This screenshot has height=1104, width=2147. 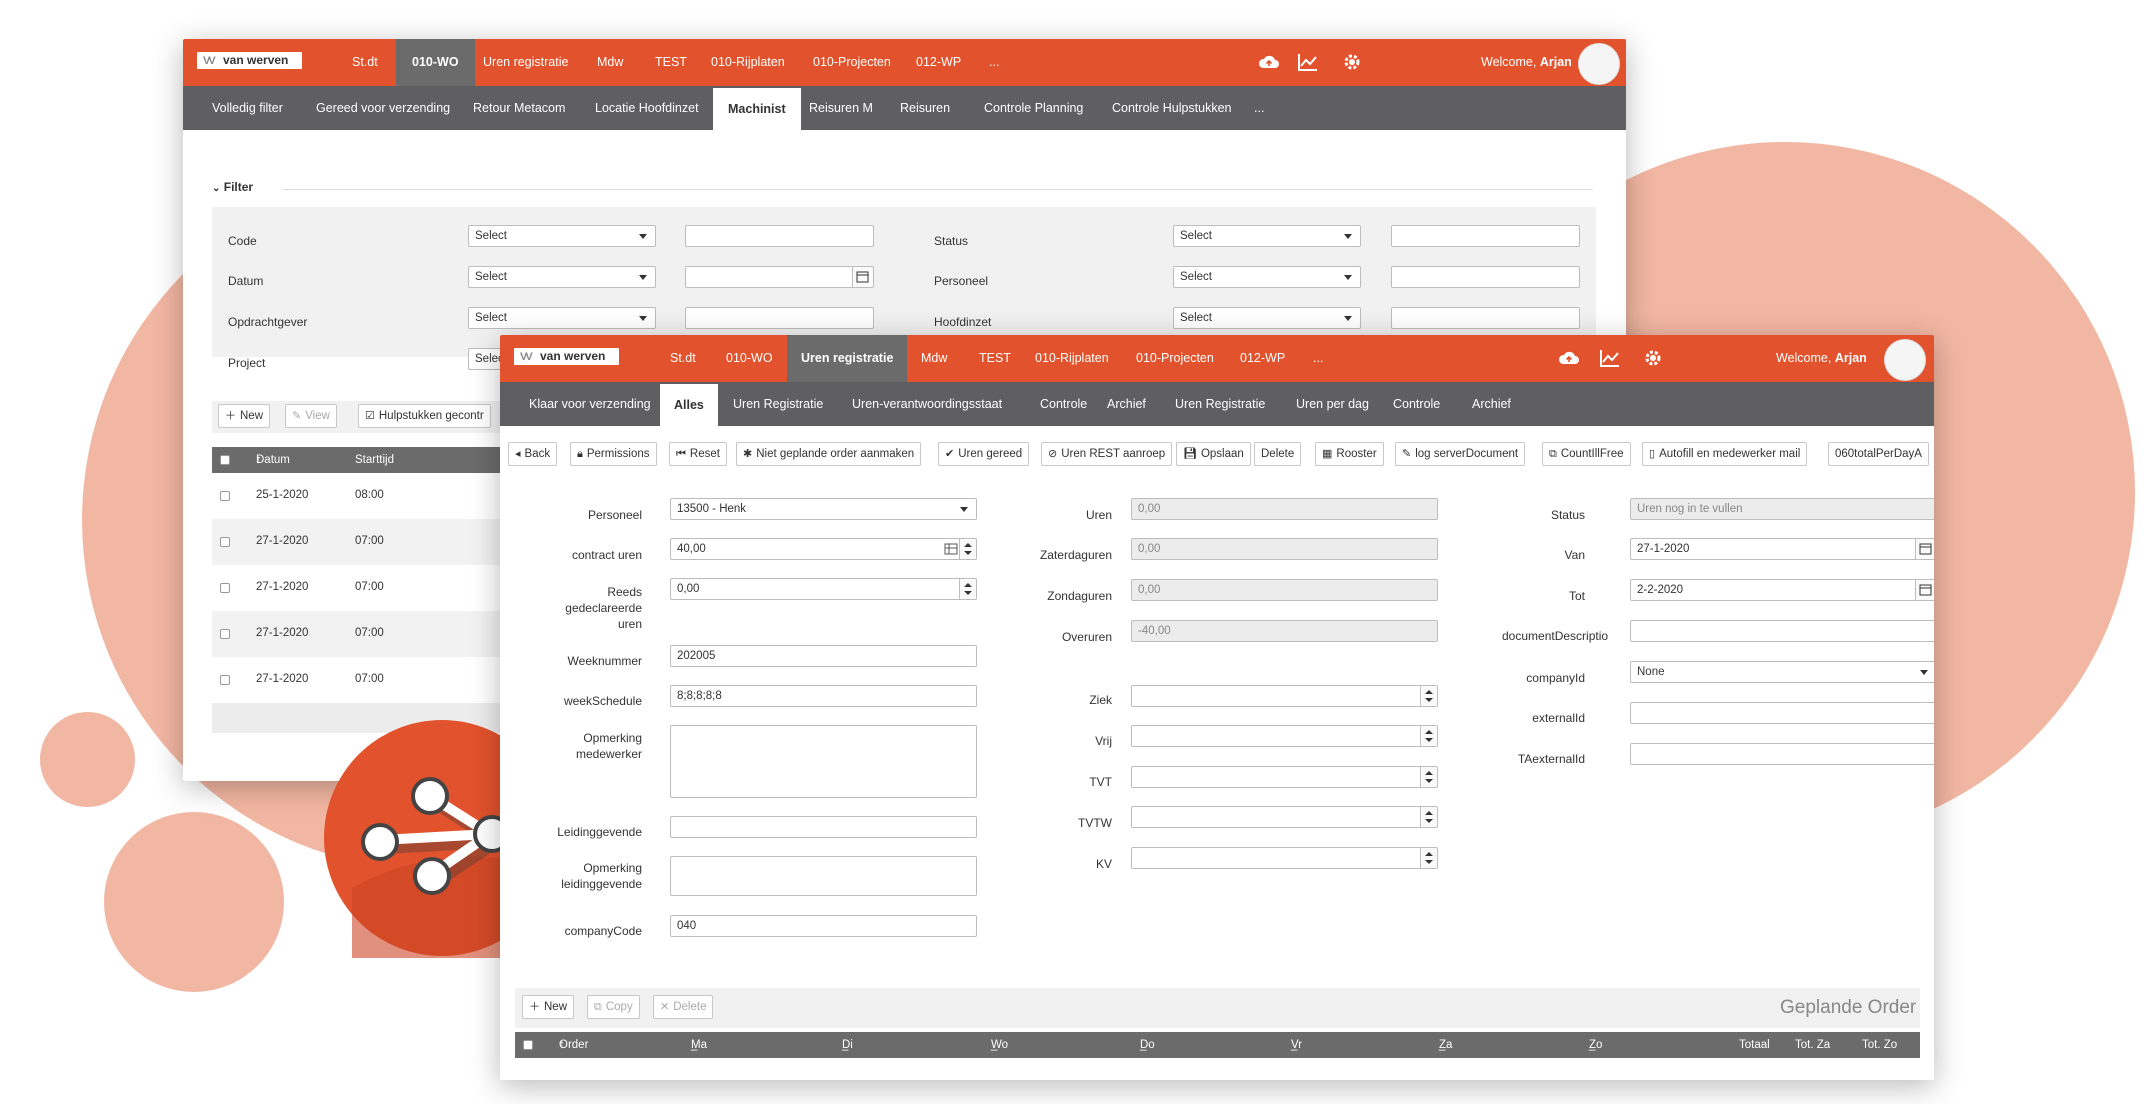 I want to click on filter-status-input, so click(x=1485, y=236).